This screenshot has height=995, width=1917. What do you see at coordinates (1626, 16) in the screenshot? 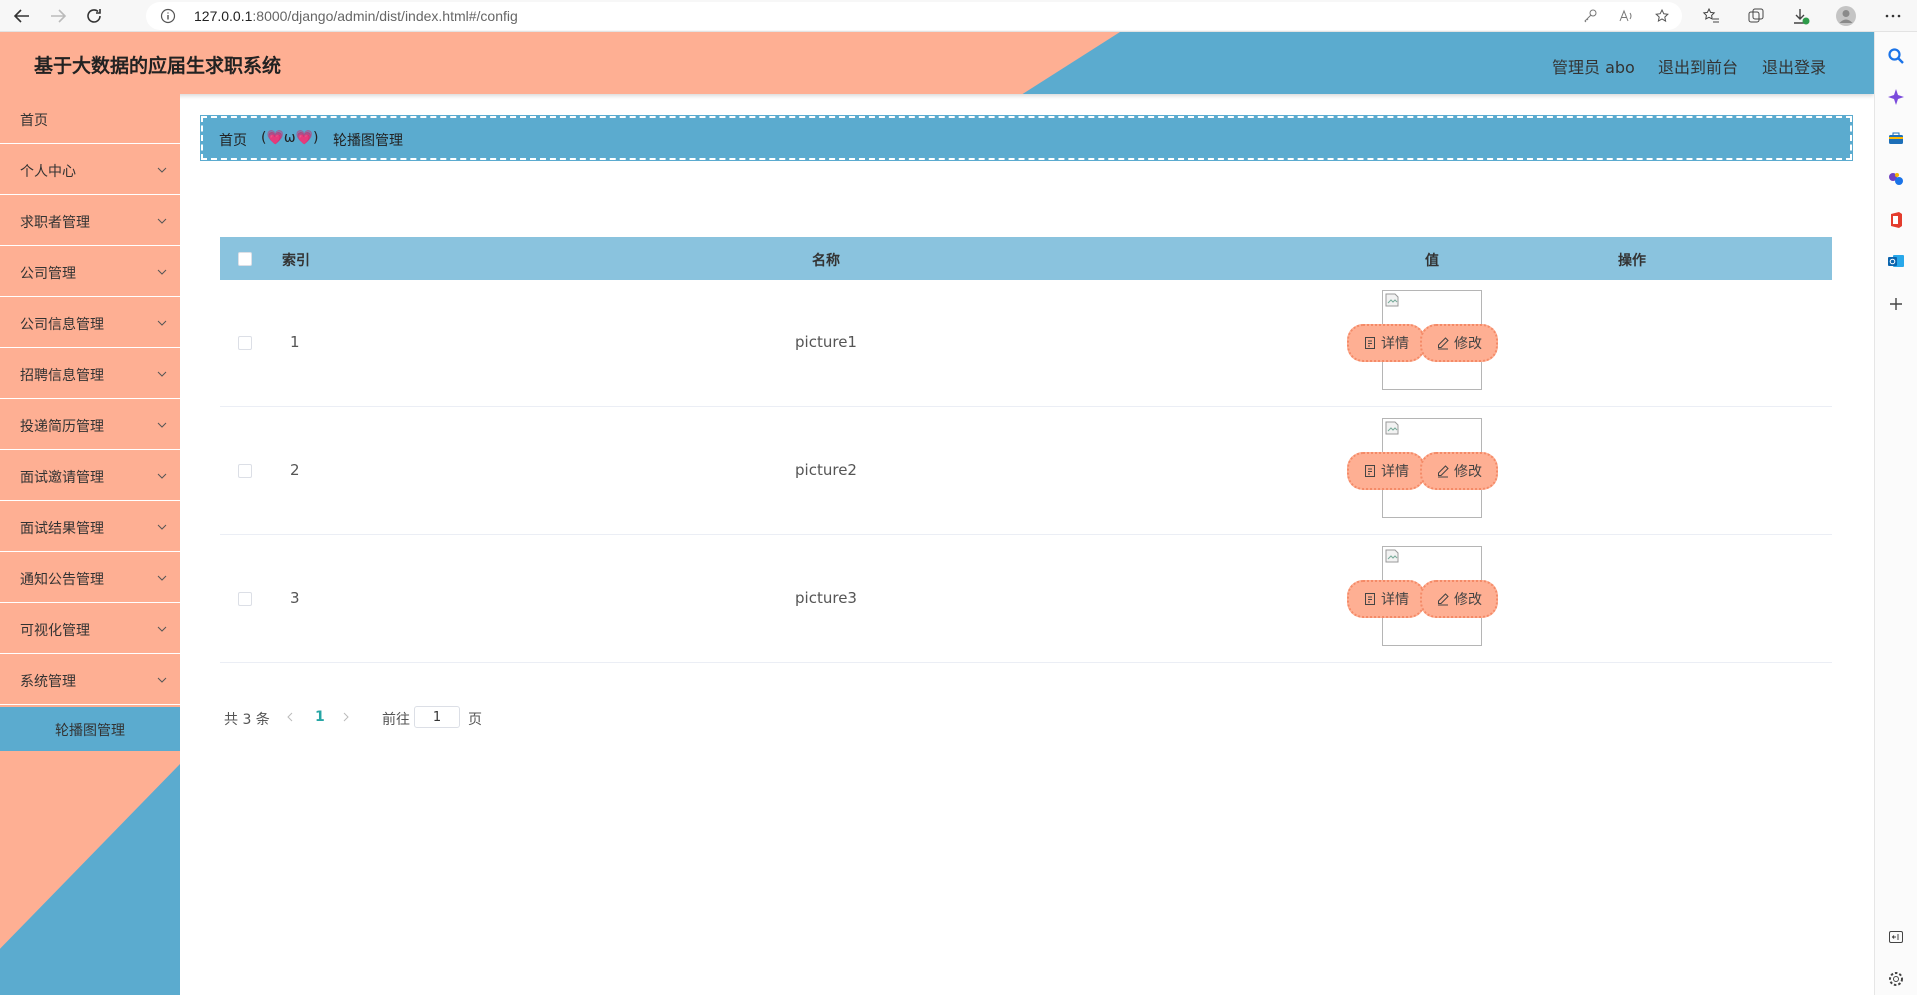
I see `read-aloud-icon` at bounding box center [1626, 16].